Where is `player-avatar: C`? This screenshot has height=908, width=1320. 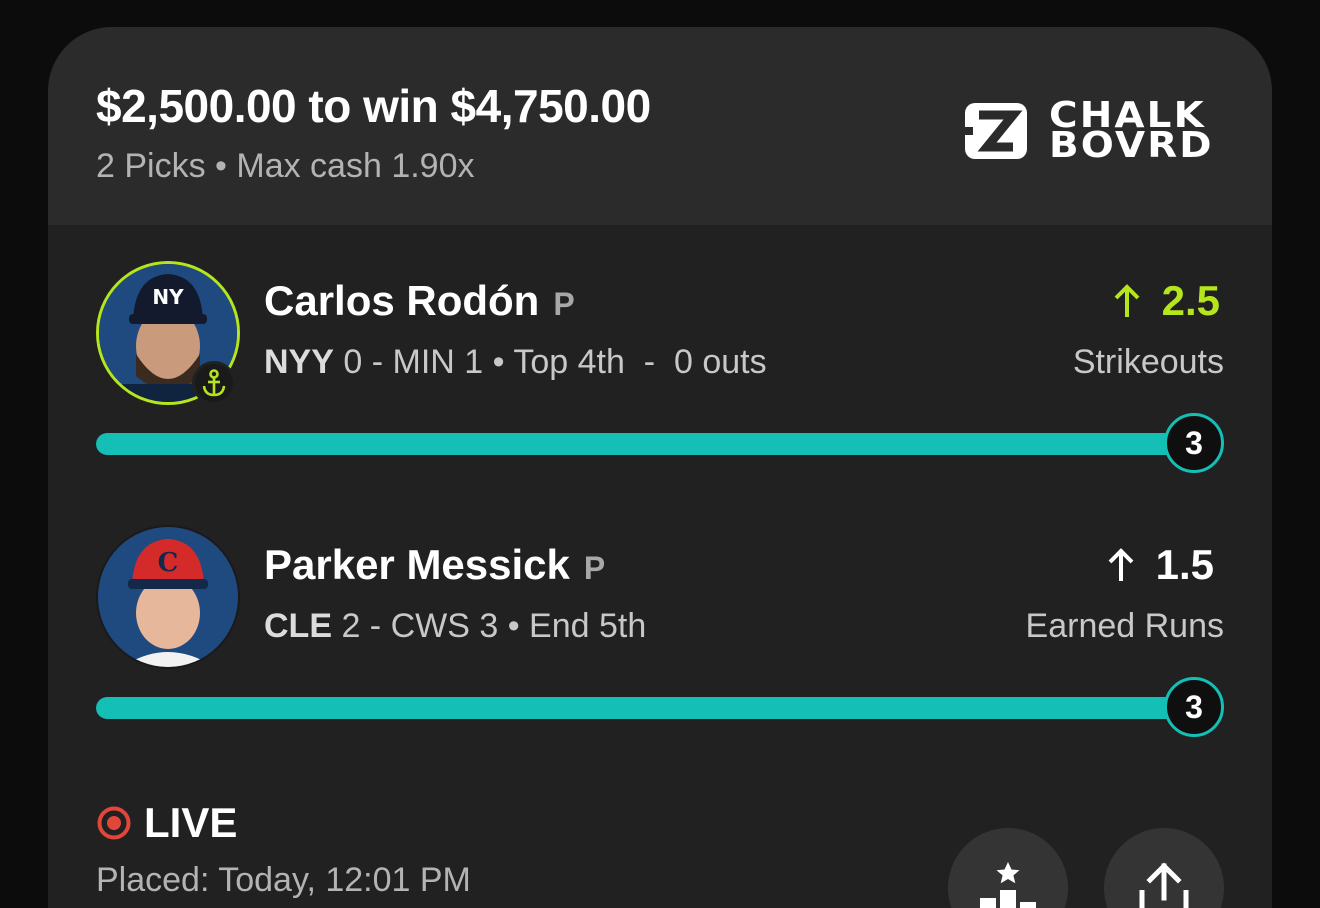
player-avatar: C is located at coordinates (168, 597).